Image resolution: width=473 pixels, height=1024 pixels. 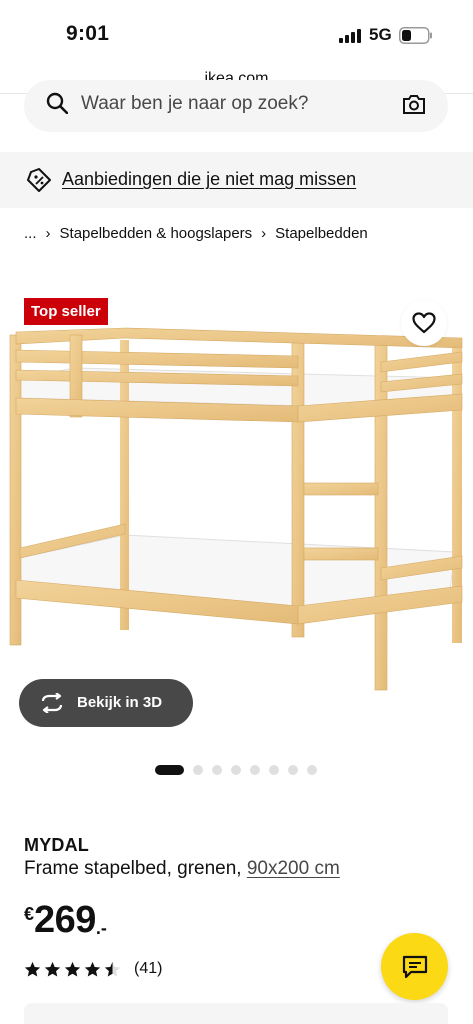 What do you see at coordinates (350, 36) in the screenshot?
I see `signal-icon` at bounding box center [350, 36].